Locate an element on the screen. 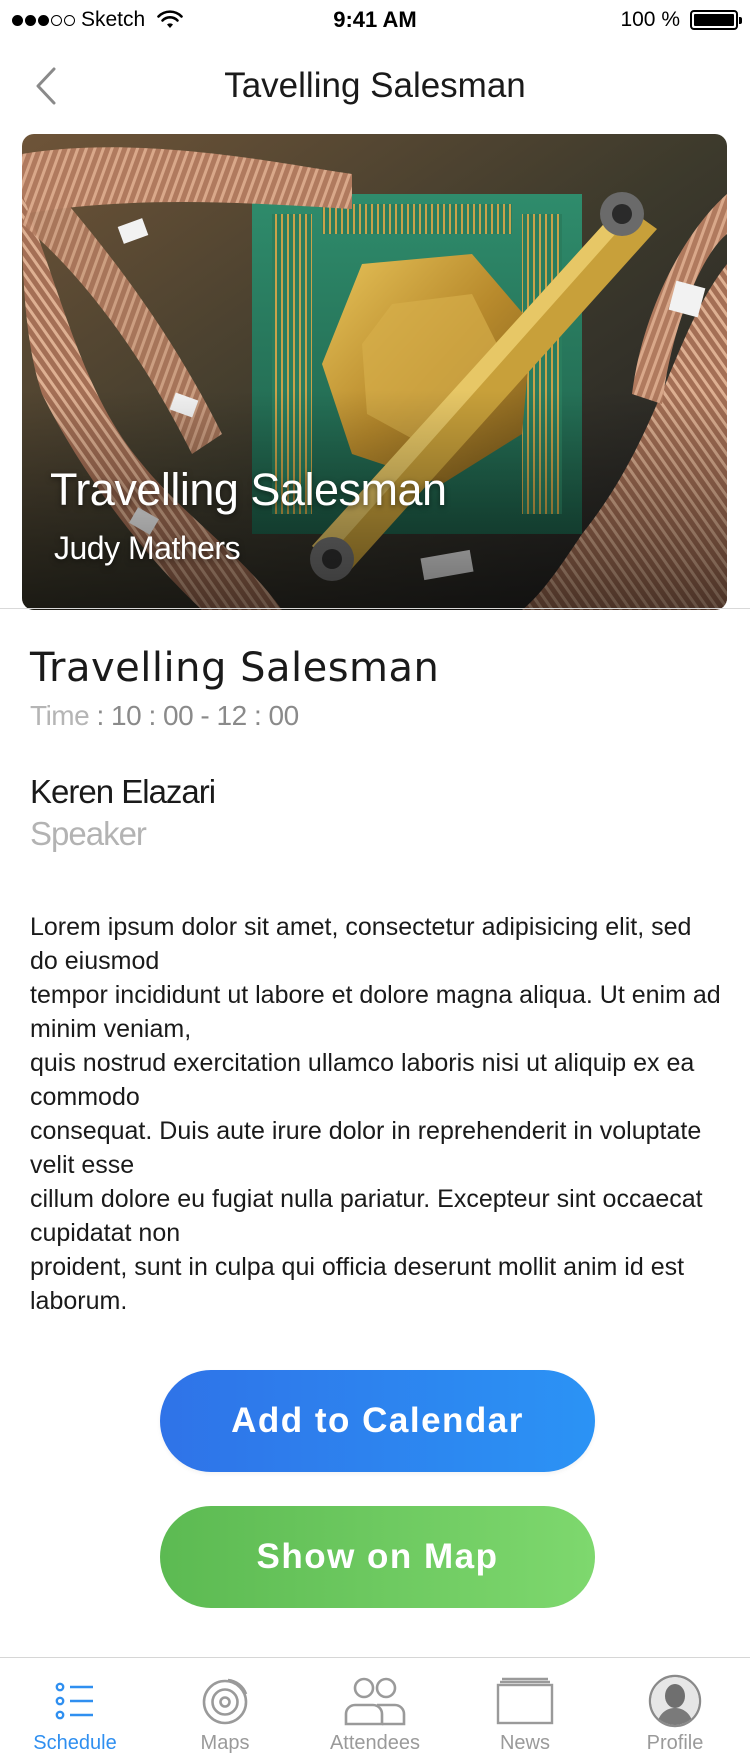 The height and width of the screenshot is (1758, 750). speaker-name: Keren Elazari is located at coordinates (123, 791).